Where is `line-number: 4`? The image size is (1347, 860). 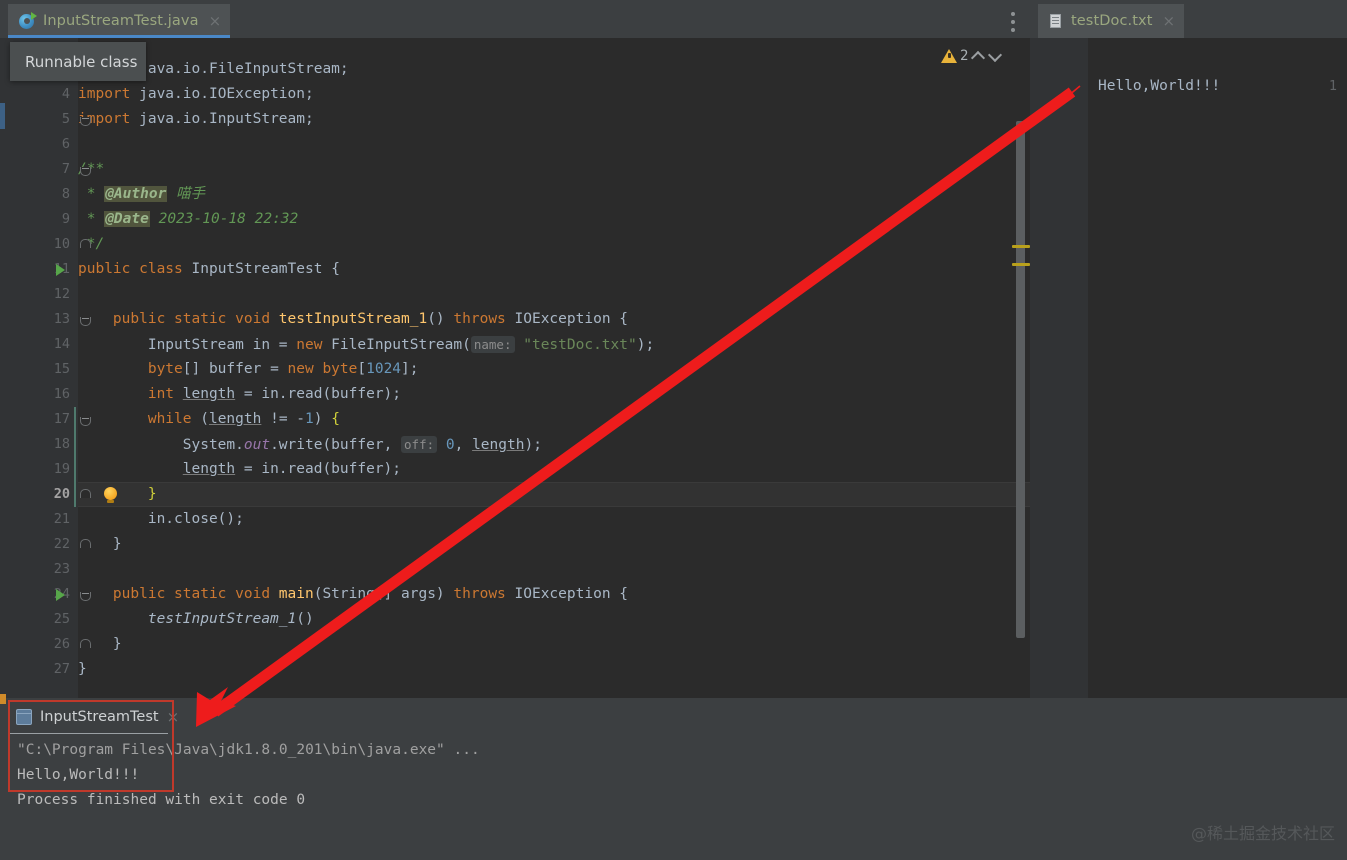 line-number: 4 is located at coordinates (65, 94).